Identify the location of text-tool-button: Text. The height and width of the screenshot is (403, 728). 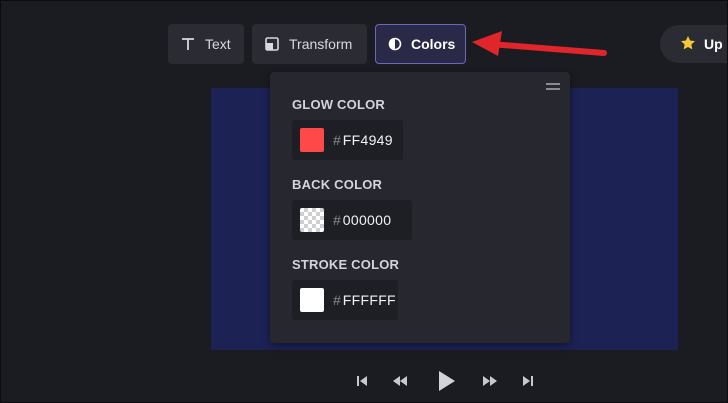
(206, 44).